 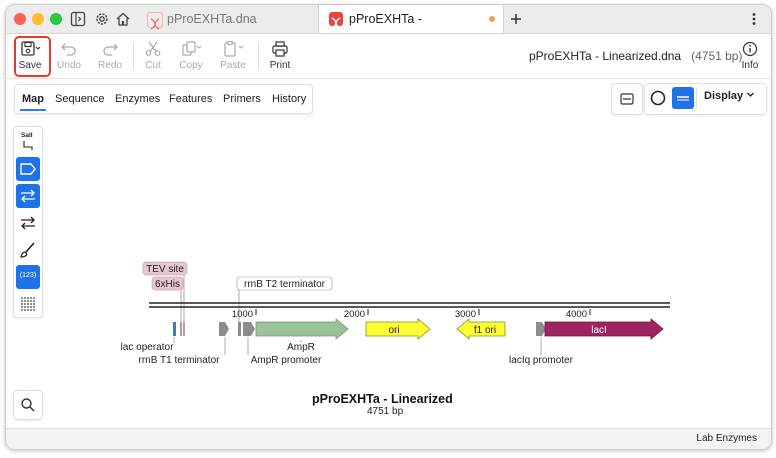 I want to click on feature-laci: lacI, so click(x=604, y=329).